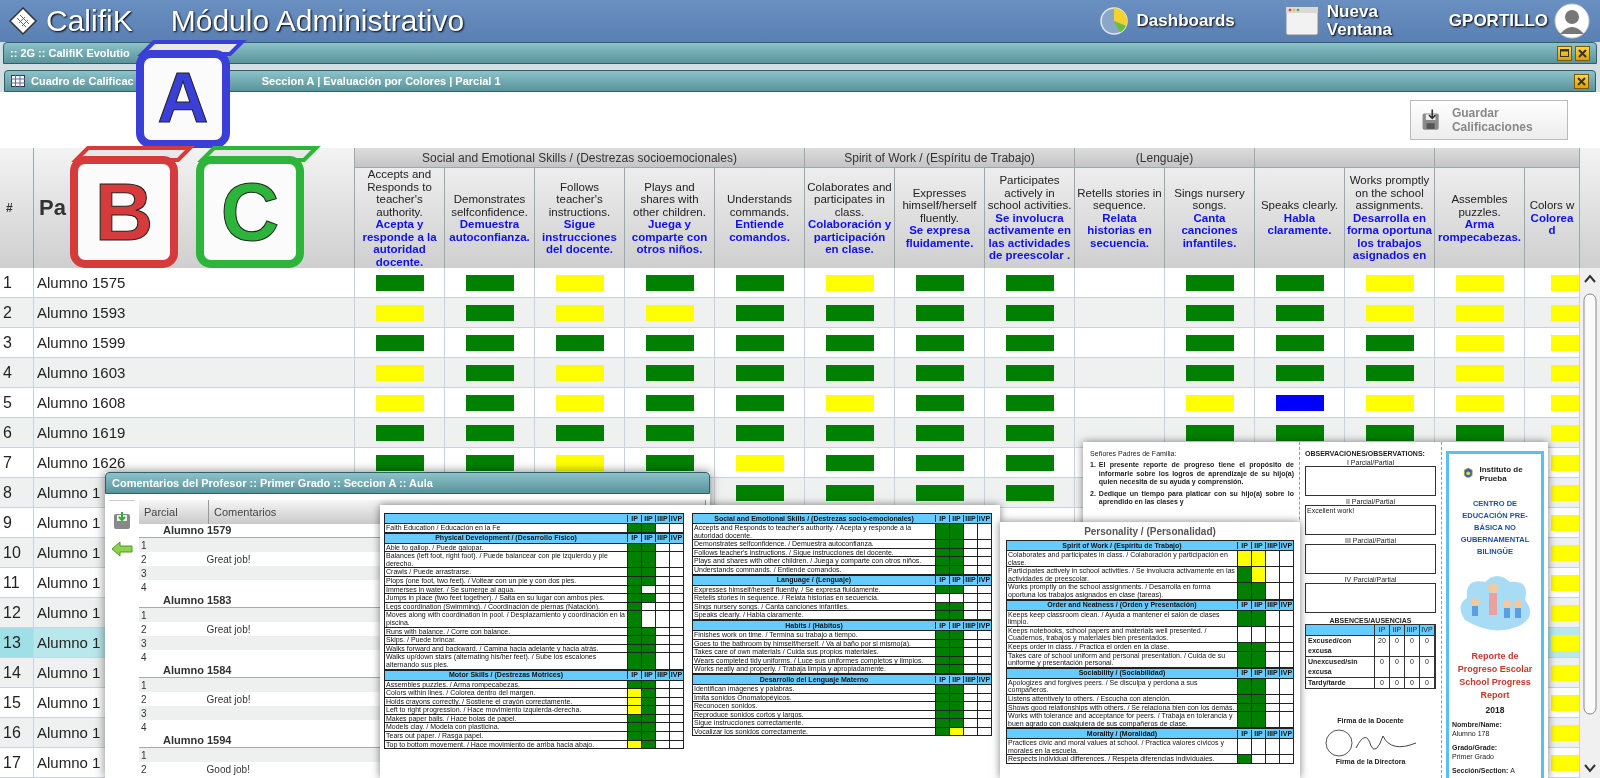 This screenshot has width=1600, height=778. I want to click on table-row: 2 Alumno 1593, so click(790, 313).